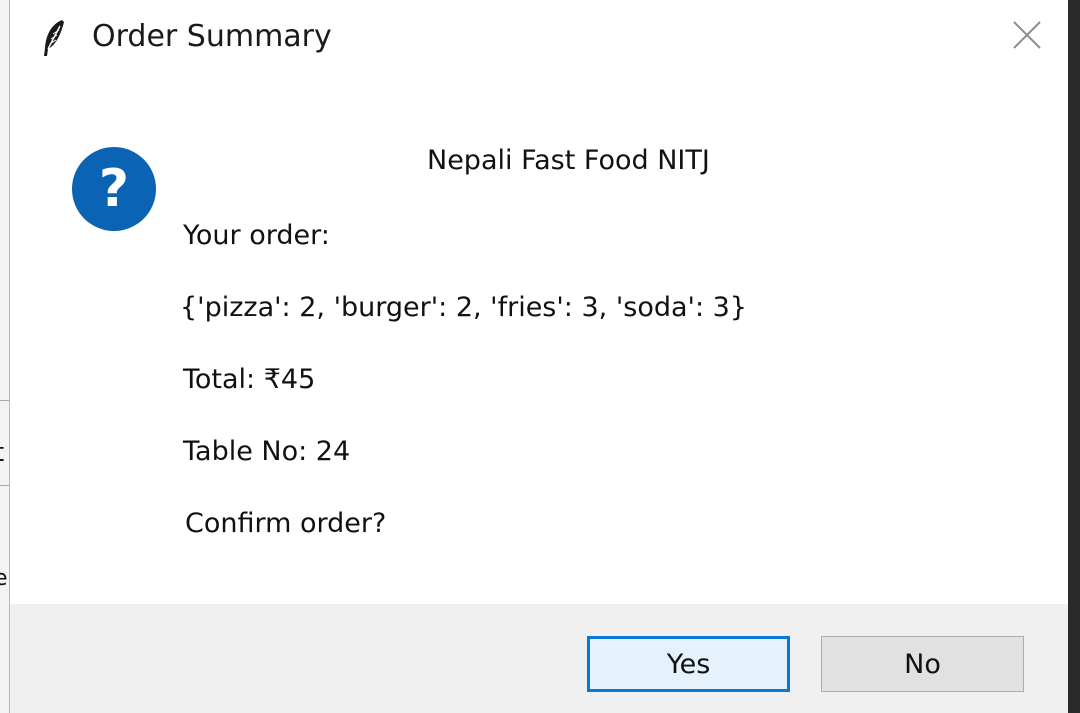  I want to click on background-text-fragment-lower: e, so click(4, 578).